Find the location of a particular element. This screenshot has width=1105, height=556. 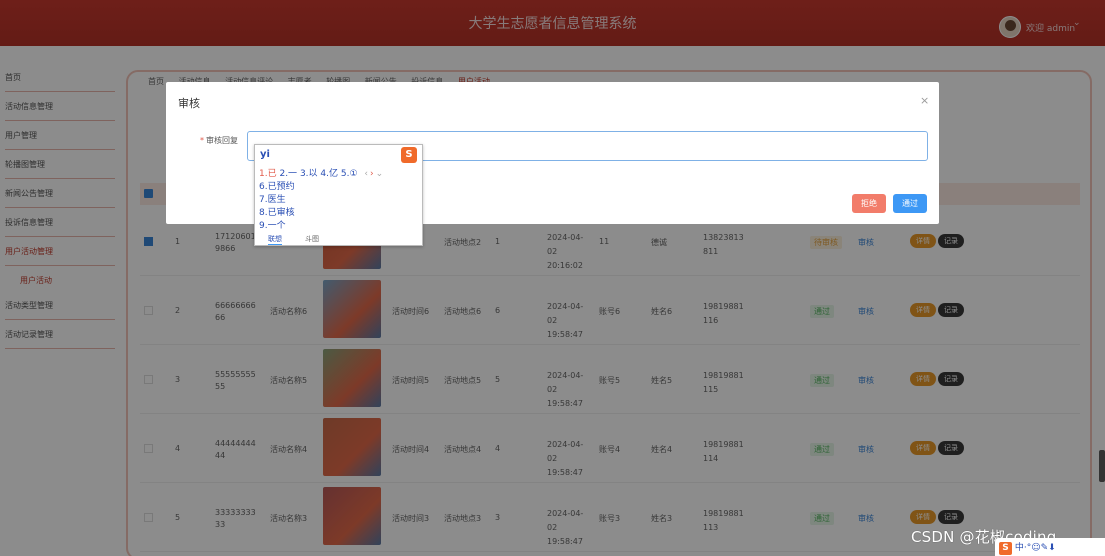

side-panel-handle is located at coordinates (1102, 466).